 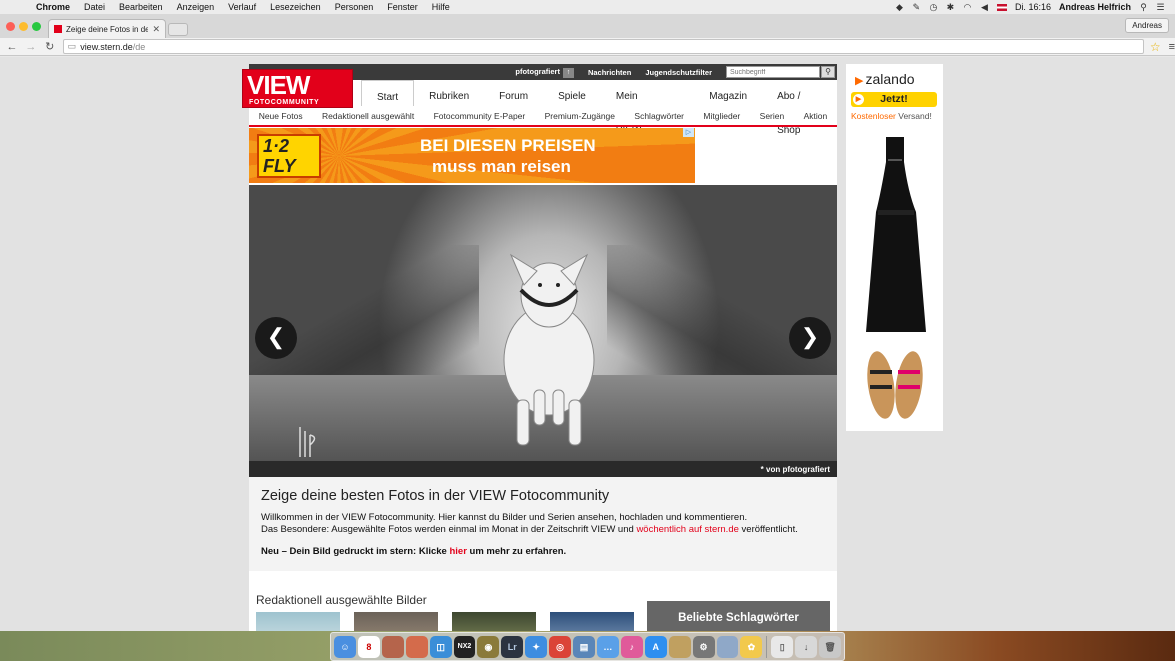 What do you see at coordinates (572, 93) in the screenshot?
I see `nav-spiele: Spiele` at bounding box center [572, 93].